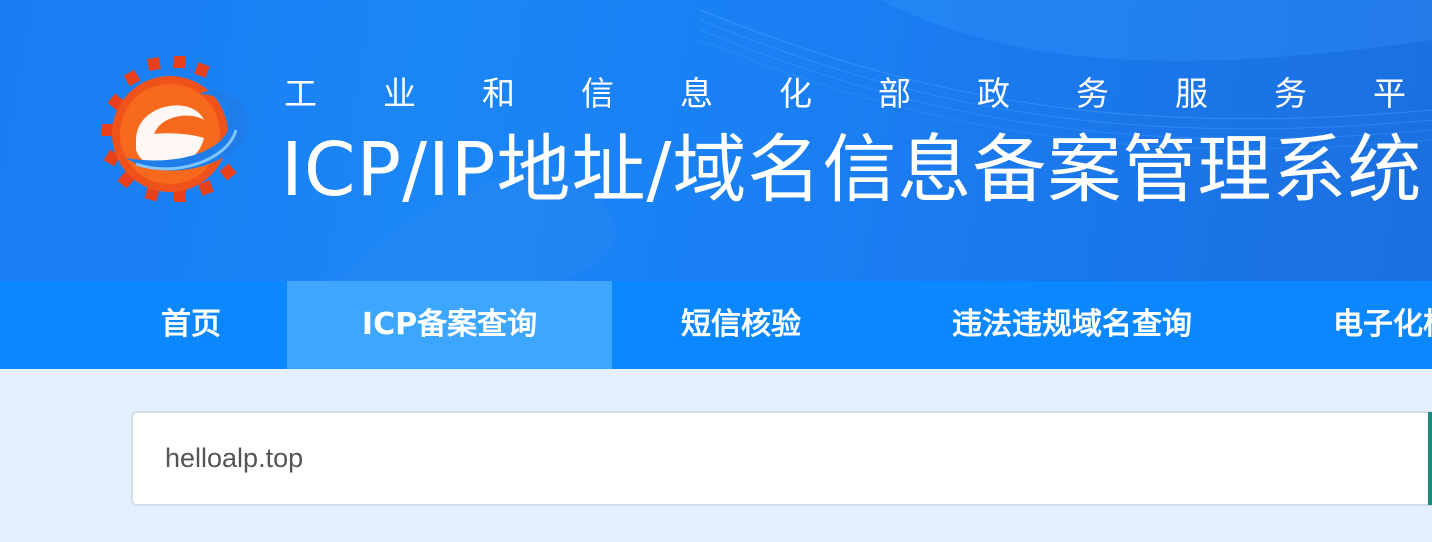  What do you see at coordinates (175, 129) in the screenshot?
I see `miit-logo-icon` at bounding box center [175, 129].